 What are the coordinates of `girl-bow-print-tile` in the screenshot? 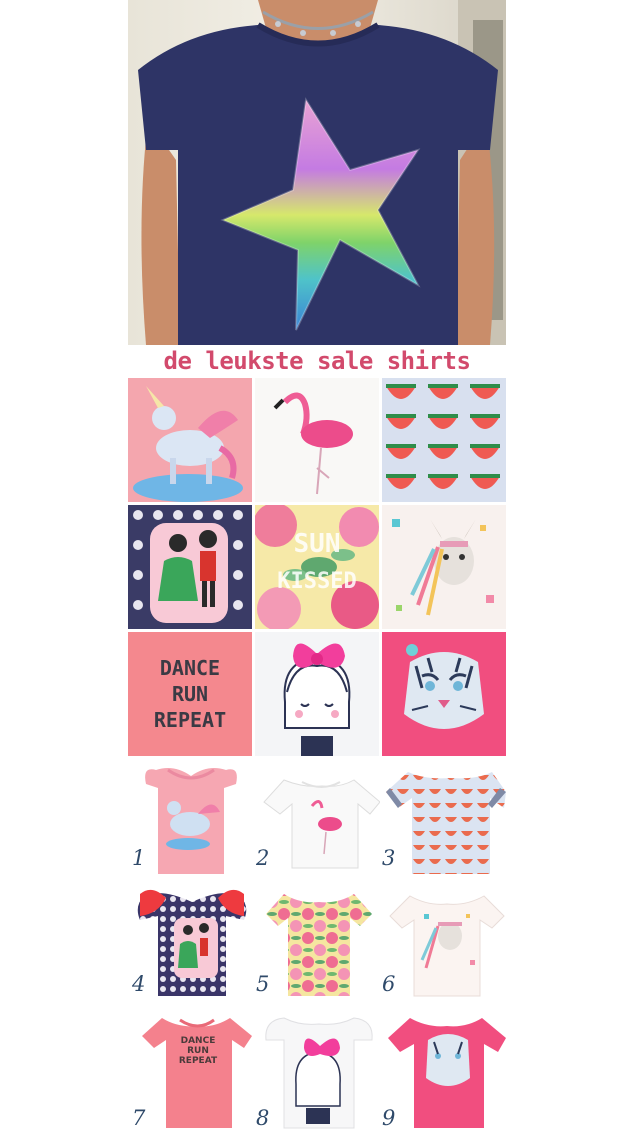 It's located at (317, 694).